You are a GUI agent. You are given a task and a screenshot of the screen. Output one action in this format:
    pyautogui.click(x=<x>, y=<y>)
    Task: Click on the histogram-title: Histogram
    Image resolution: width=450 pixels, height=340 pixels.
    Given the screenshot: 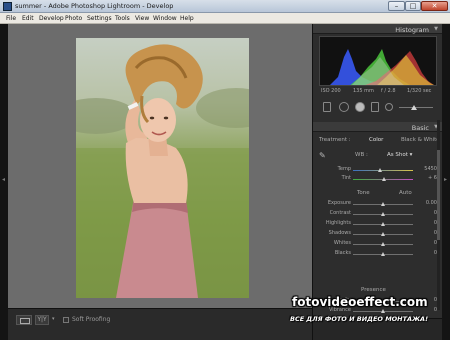 What is the action you would take?
    pyautogui.click(x=412, y=30)
    